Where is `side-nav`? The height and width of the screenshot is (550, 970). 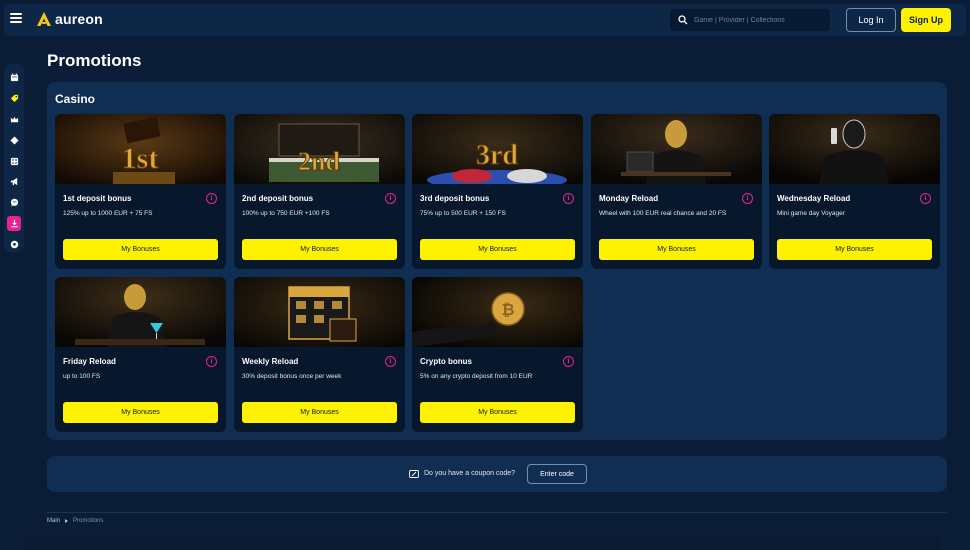
side-nav is located at coordinates (14, 158).